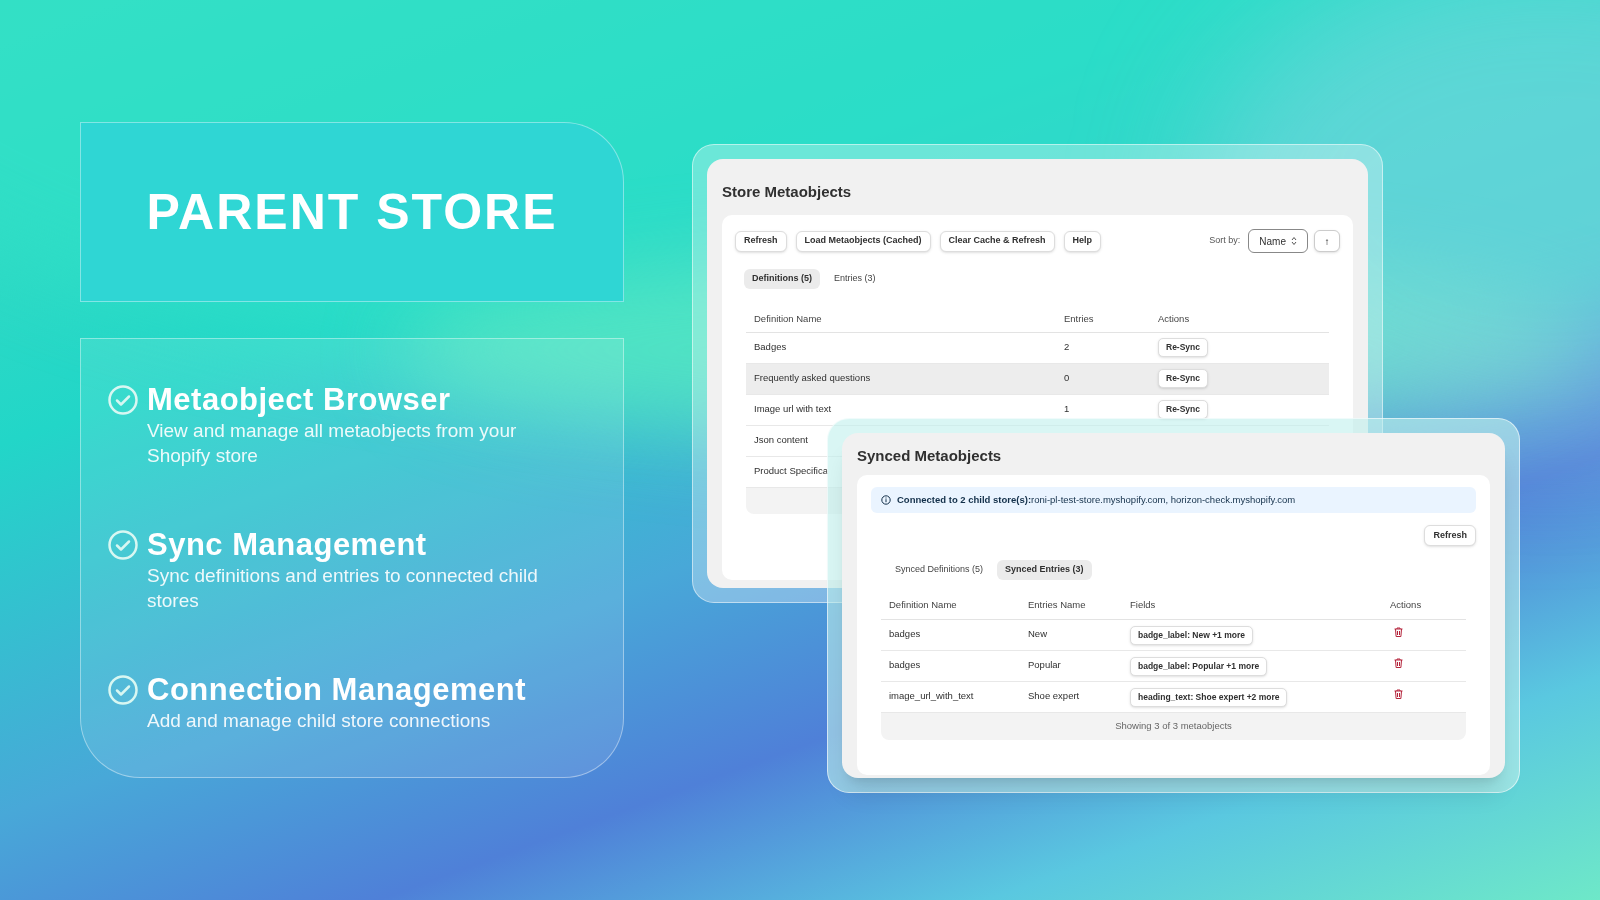 The image size is (1600, 900). I want to click on field-tag: badge_label: Popular +1 more, so click(1199, 666).